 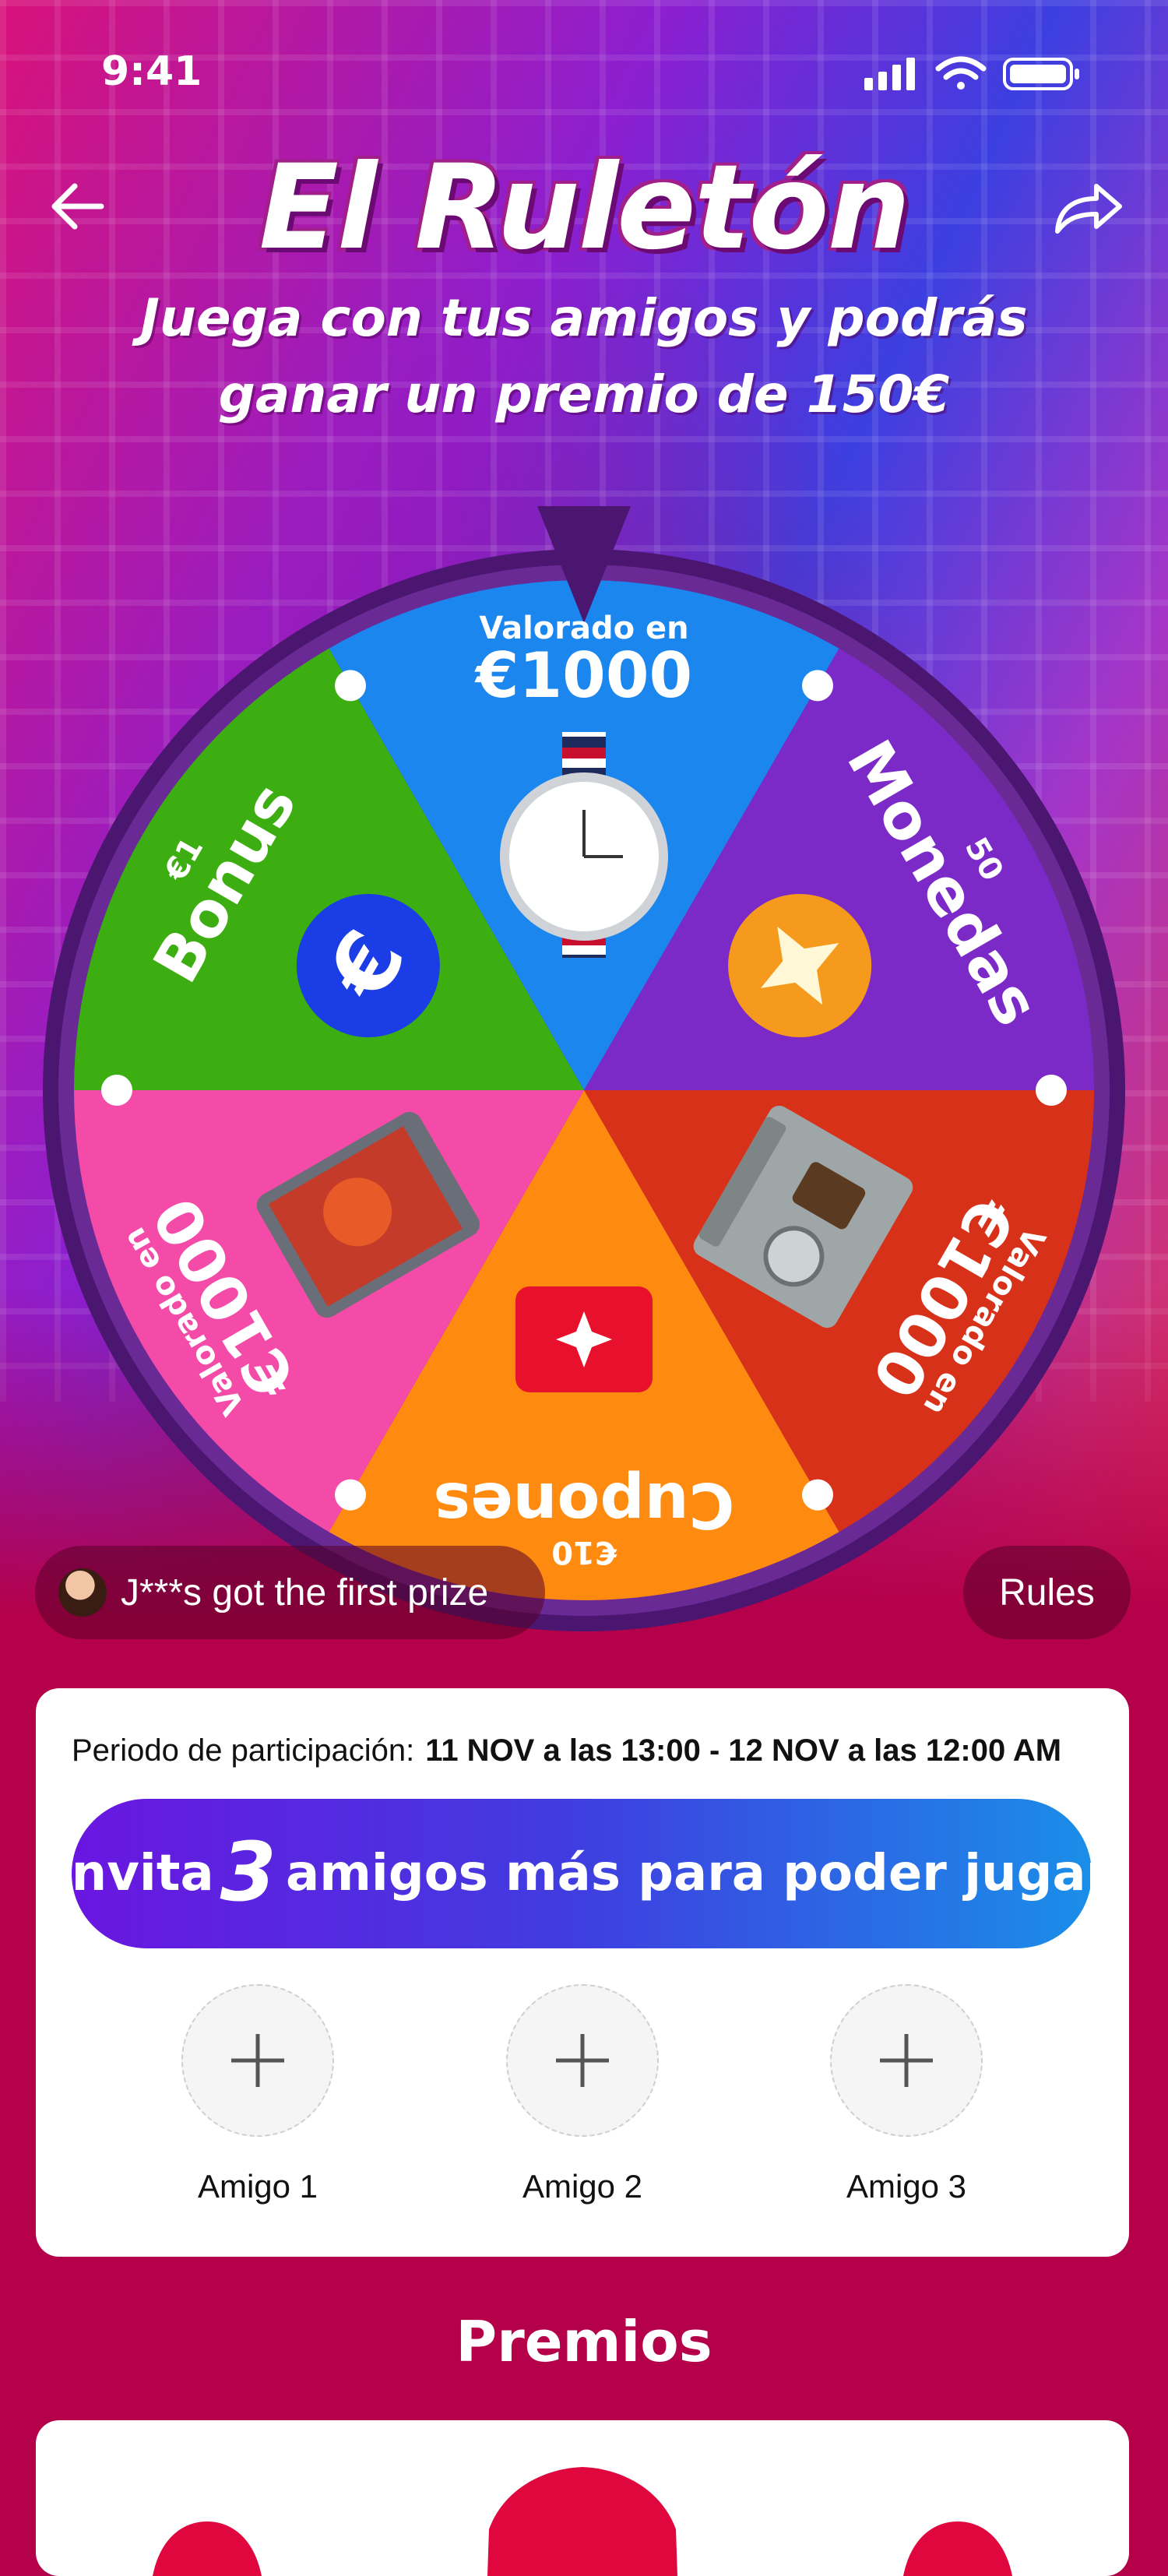 What do you see at coordinates (1041, 74) in the screenshot?
I see `battery-icon` at bounding box center [1041, 74].